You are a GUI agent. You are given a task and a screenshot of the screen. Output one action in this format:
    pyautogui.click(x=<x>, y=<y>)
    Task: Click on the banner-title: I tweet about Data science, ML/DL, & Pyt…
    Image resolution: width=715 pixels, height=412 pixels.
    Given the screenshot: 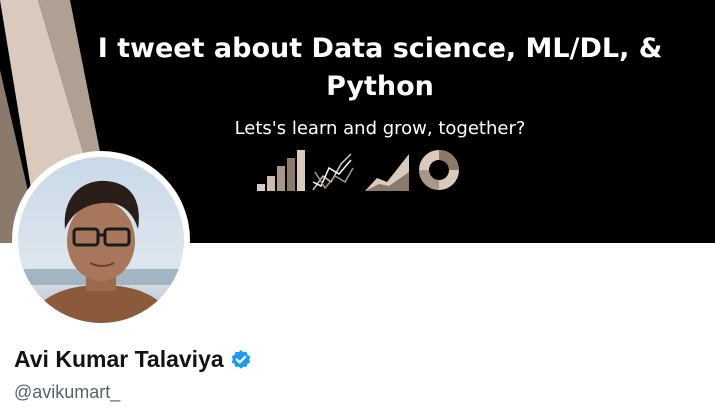 What is the action you would take?
    pyautogui.click(x=380, y=67)
    